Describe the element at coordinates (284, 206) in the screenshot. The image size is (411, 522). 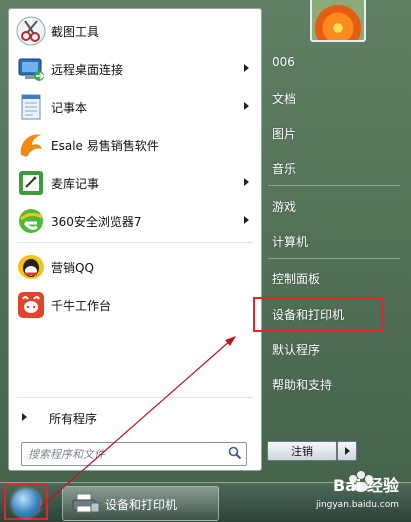
I see `right-item-games: 游戏` at that location.